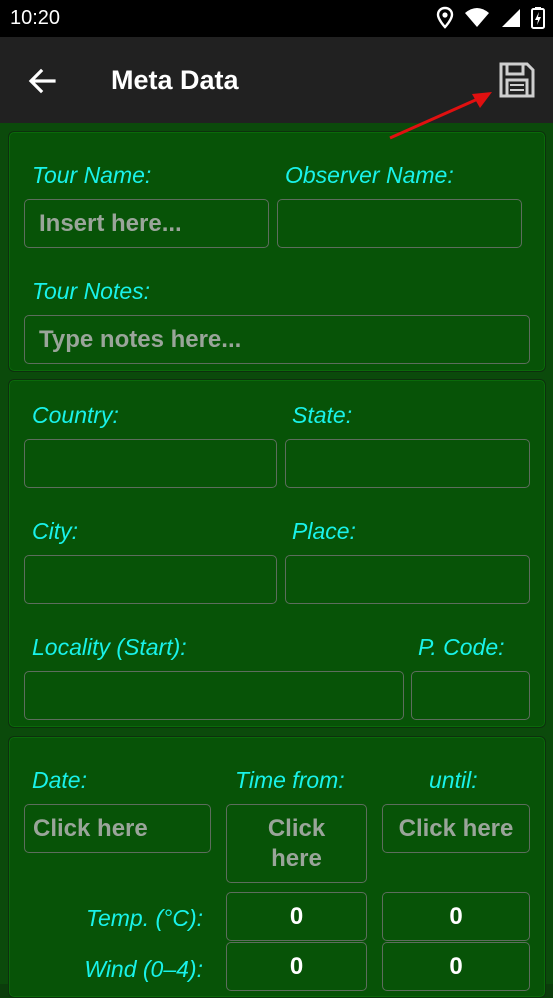 Image resolution: width=553 pixels, height=998 pixels. What do you see at coordinates (150, 463) in the screenshot?
I see `country-field` at bounding box center [150, 463].